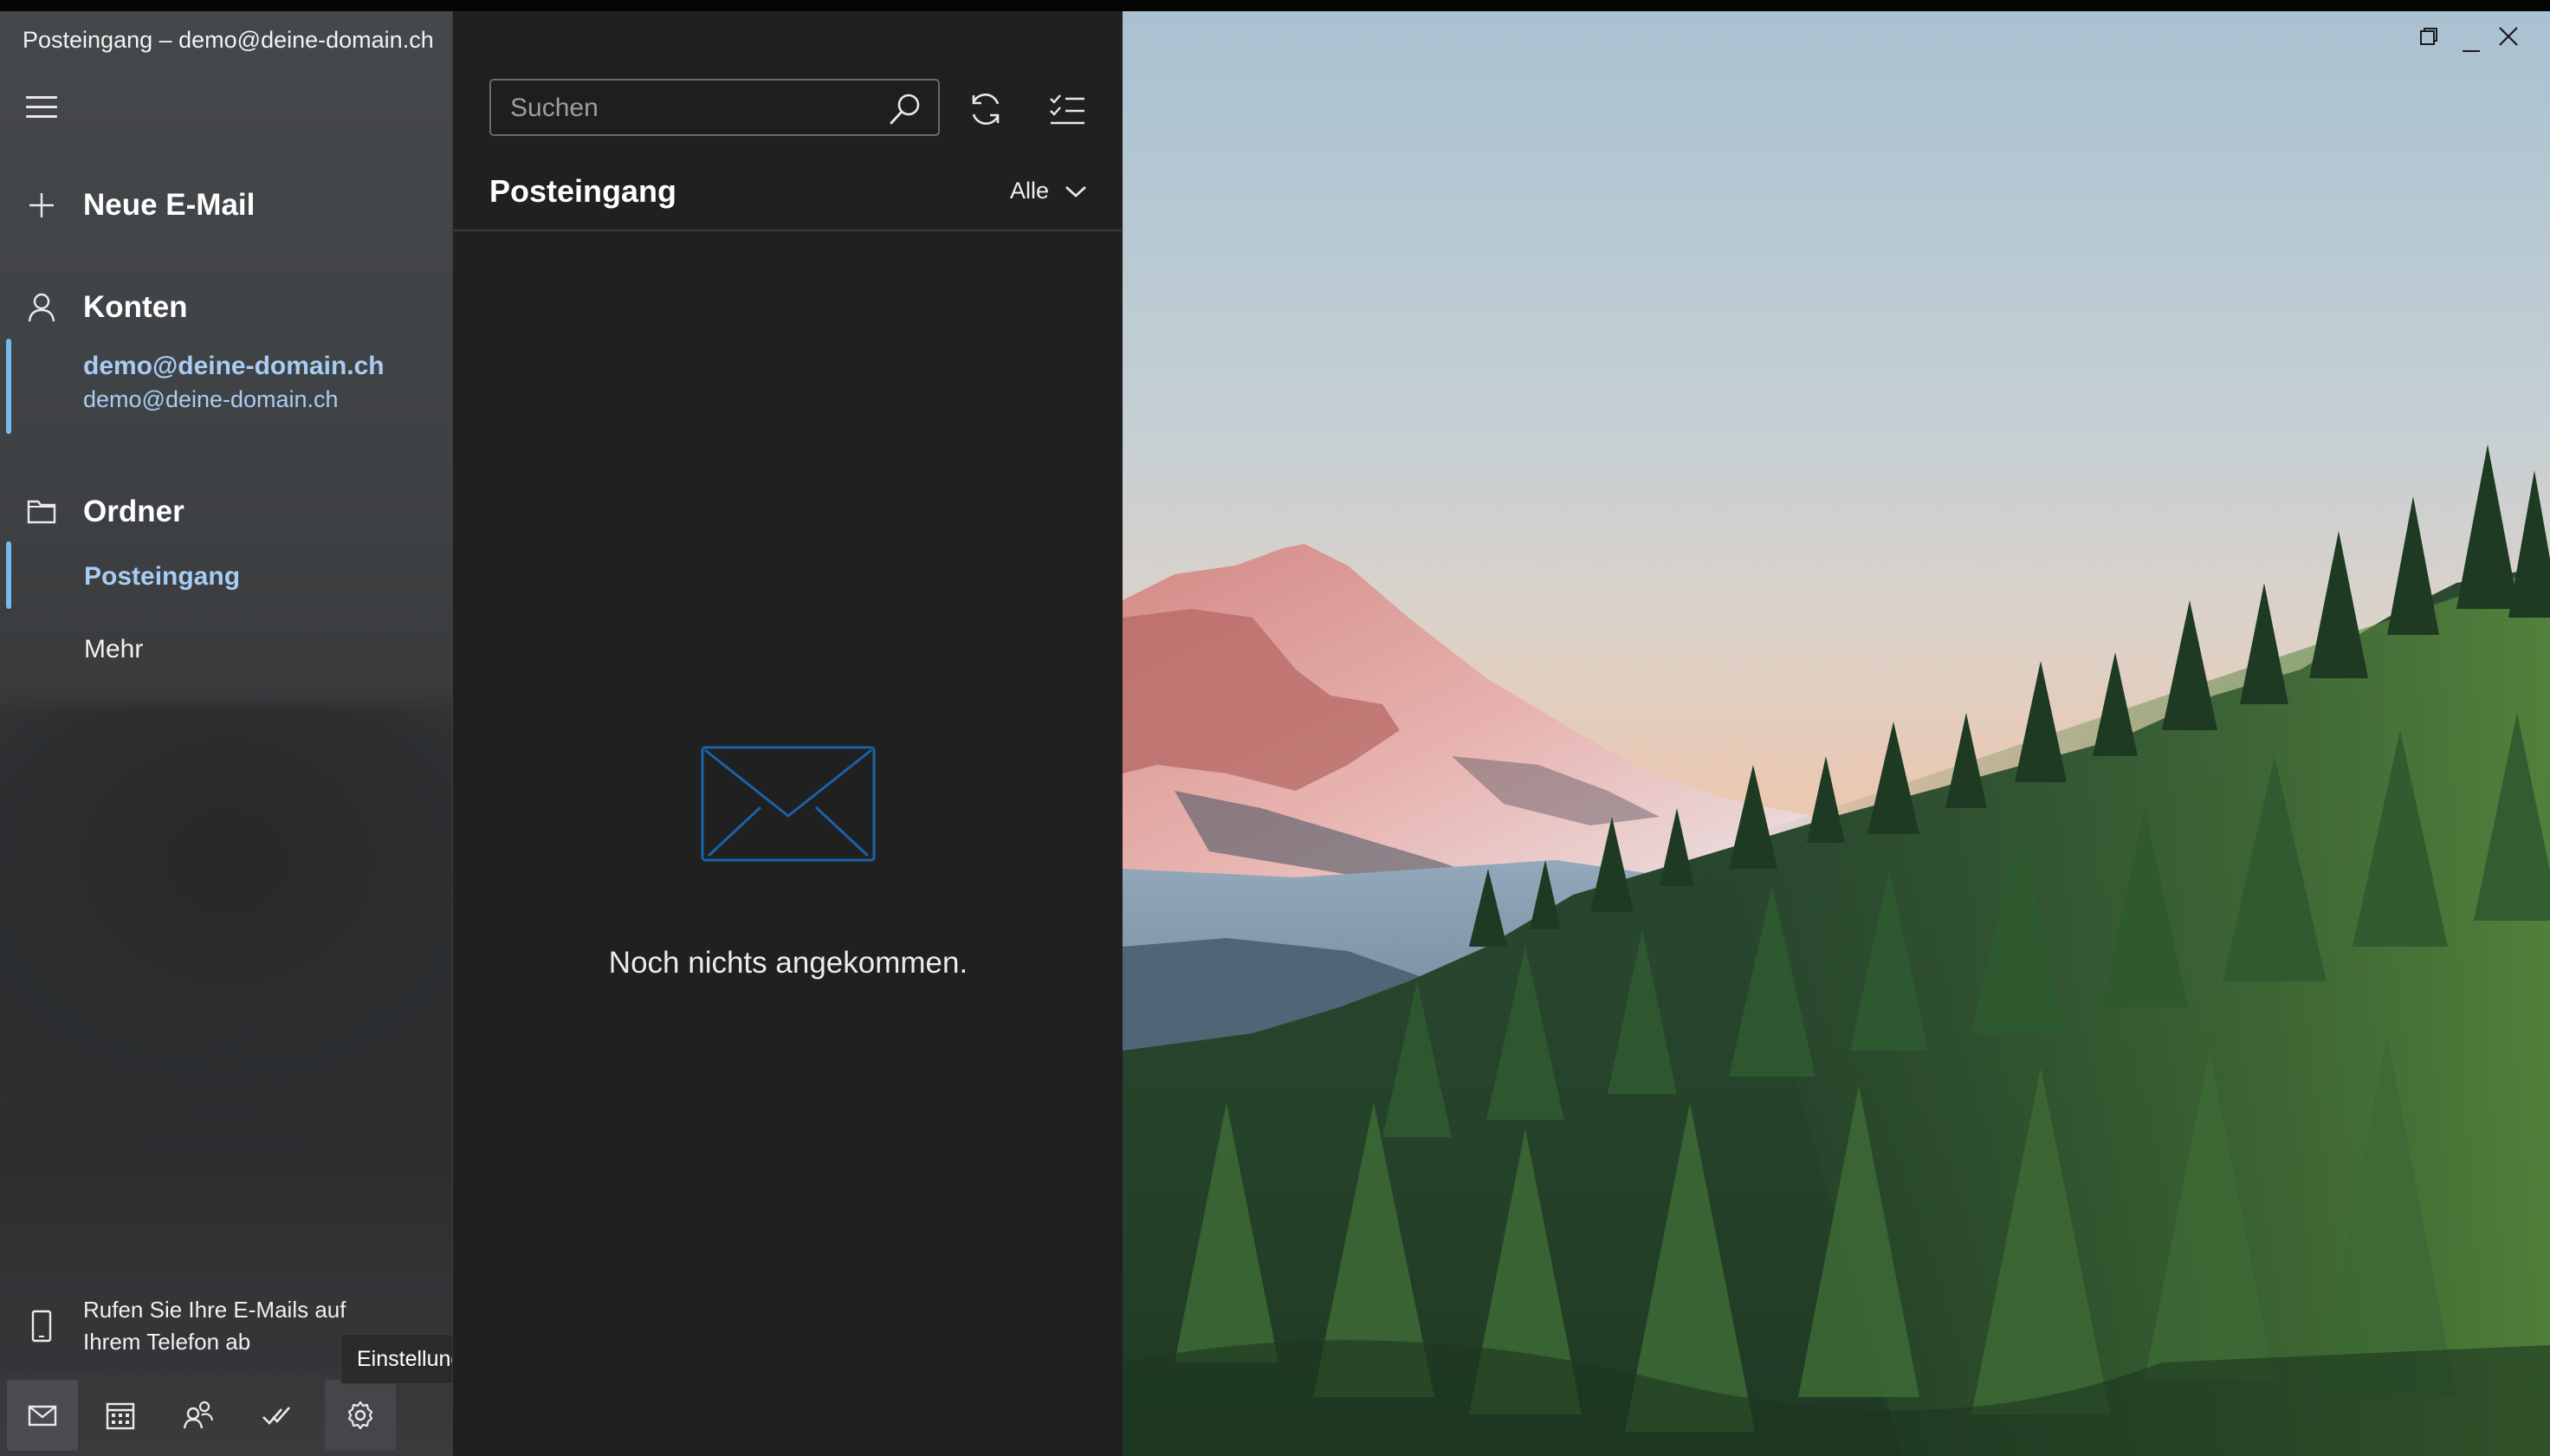 The width and height of the screenshot is (2550, 1456). Describe the element at coordinates (133, 511) in the screenshot. I see `folders-label: Ordner` at that location.